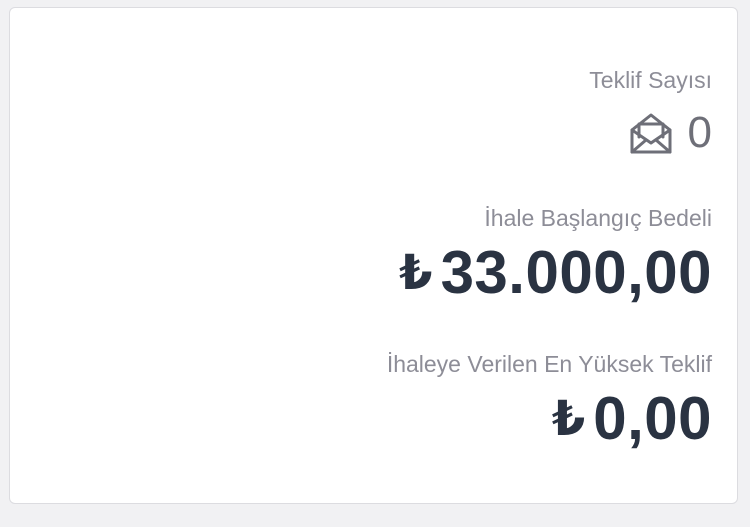 Image resolution: width=750 pixels, height=527 pixels. What do you see at coordinates (651, 133) in the screenshot?
I see `envelope-open-icon` at bounding box center [651, 133].